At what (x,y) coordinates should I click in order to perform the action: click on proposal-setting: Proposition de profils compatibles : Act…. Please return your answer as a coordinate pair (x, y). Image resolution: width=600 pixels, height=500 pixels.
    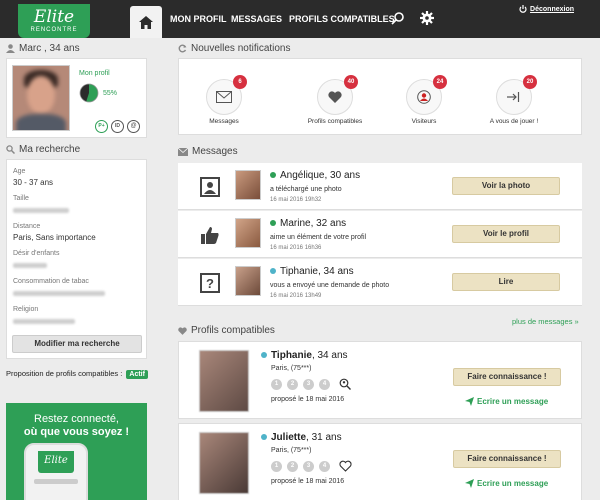
    Looking at the image, I should click on (77, 374).